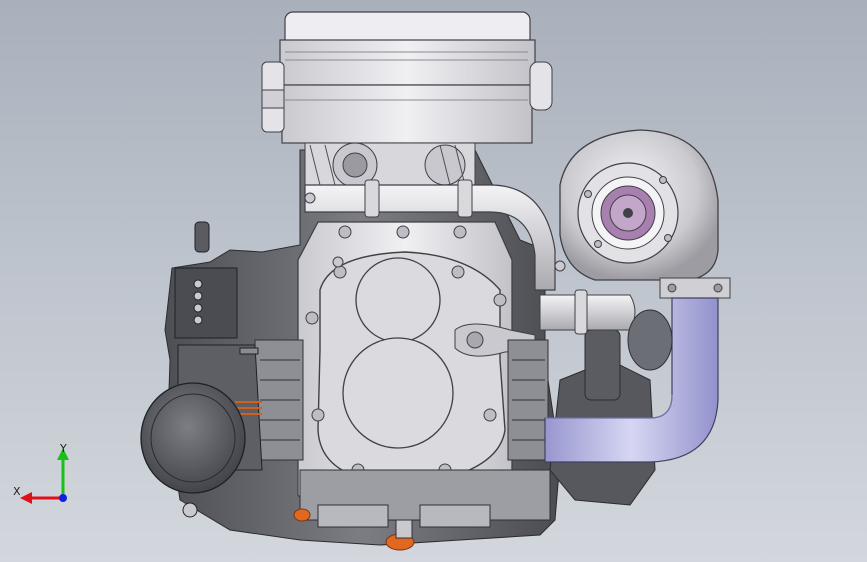 Image resolution: width=867 pixels, height=562 pixels. Describe the element at coordinates (63, 498) in the screenshot. I see `z-axis-dot` at that location.